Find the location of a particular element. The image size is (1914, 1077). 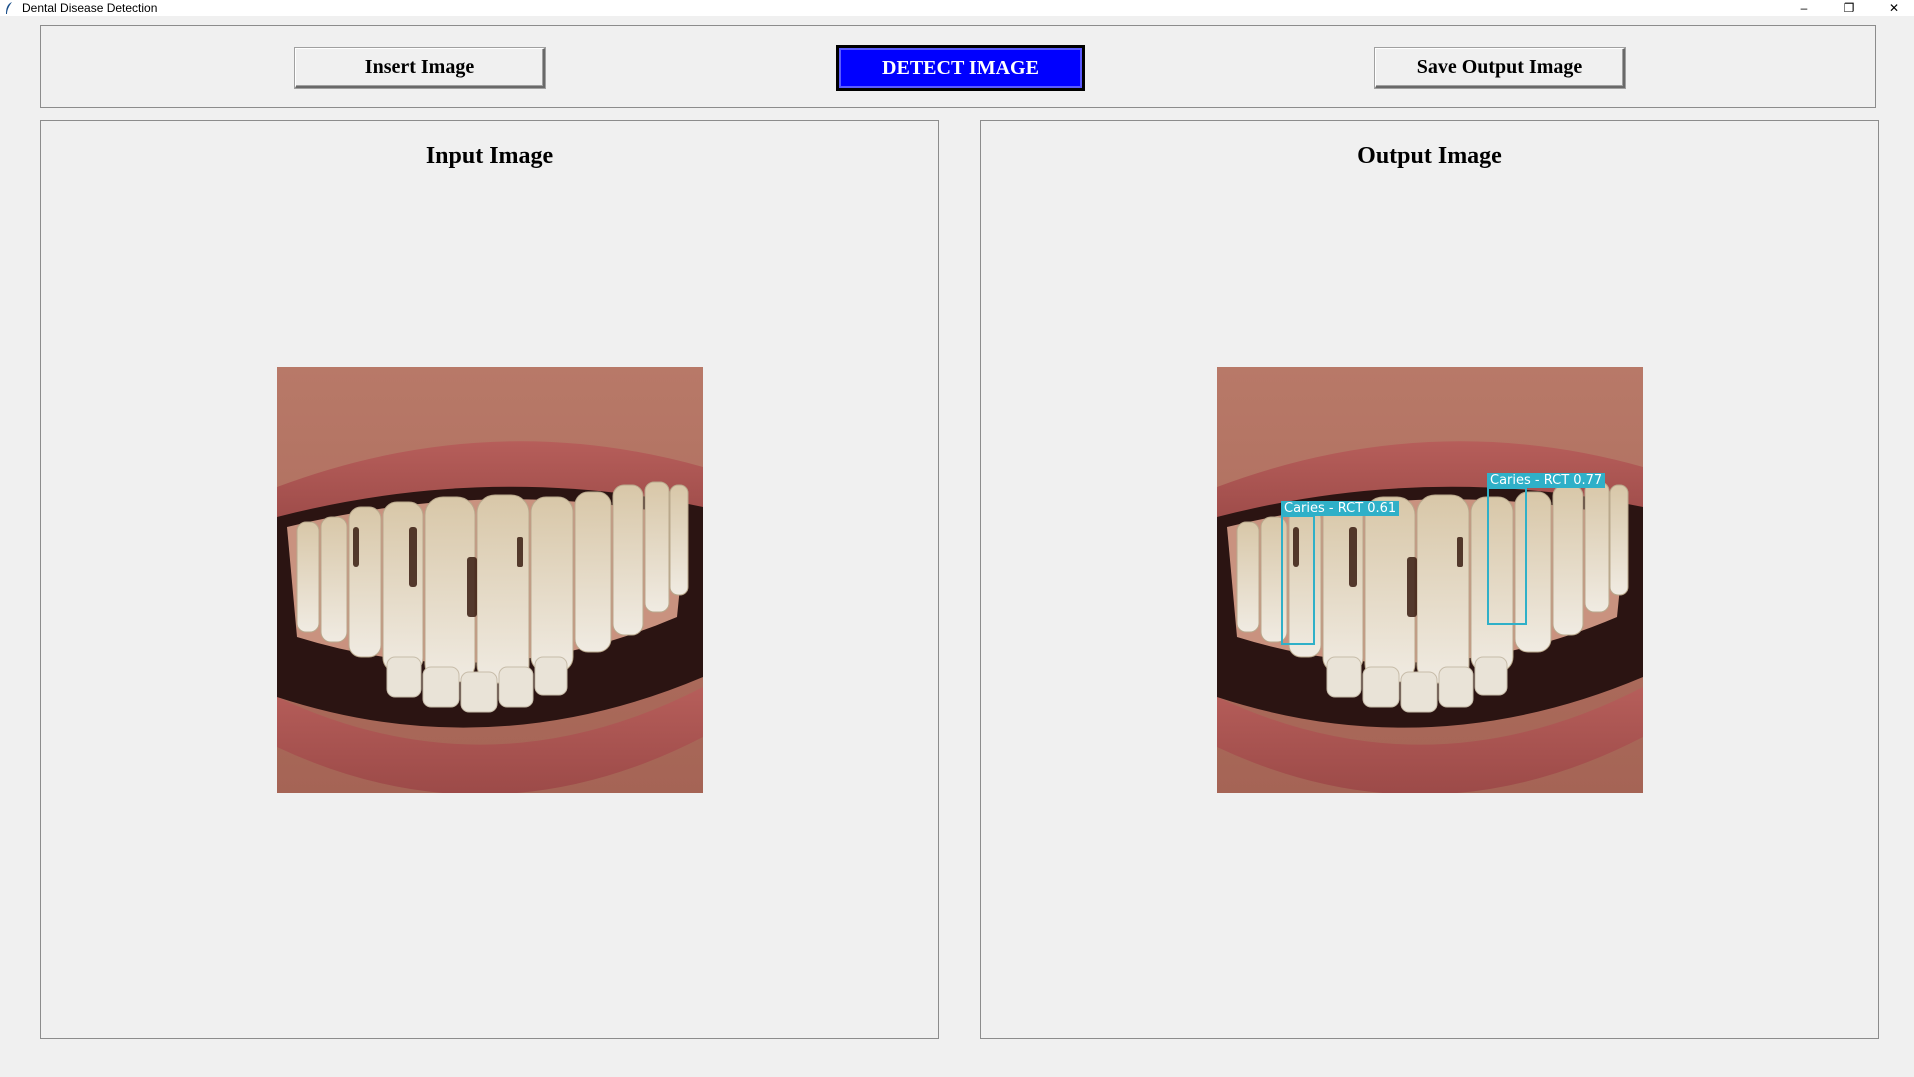

detect-image-button: DETECT IMAGE is located at coordinates (960, 68).